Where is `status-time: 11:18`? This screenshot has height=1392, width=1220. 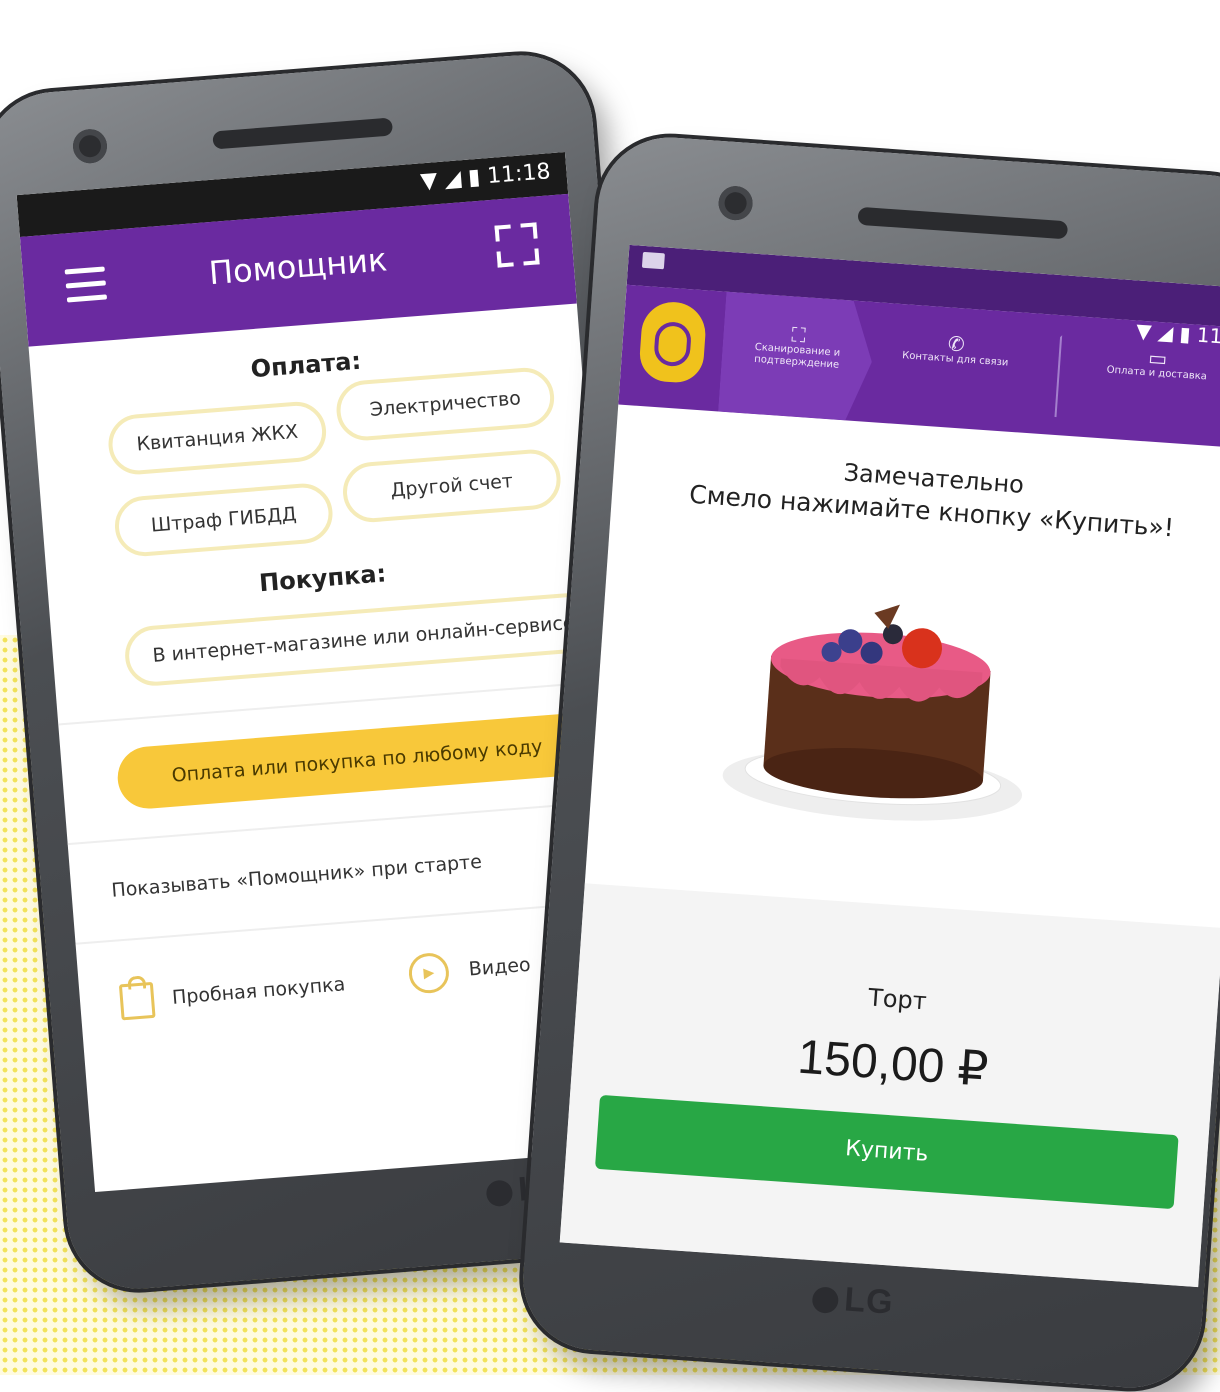
status-time: 11:18 is located at coordinates (519, 174).